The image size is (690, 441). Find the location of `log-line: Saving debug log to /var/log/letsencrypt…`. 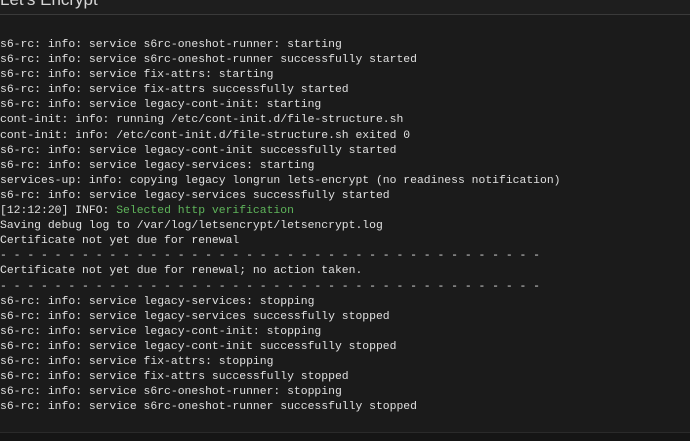

log-line: Saving debug log to /var/log/letsencrypt… is located at coordinates (191, 226).